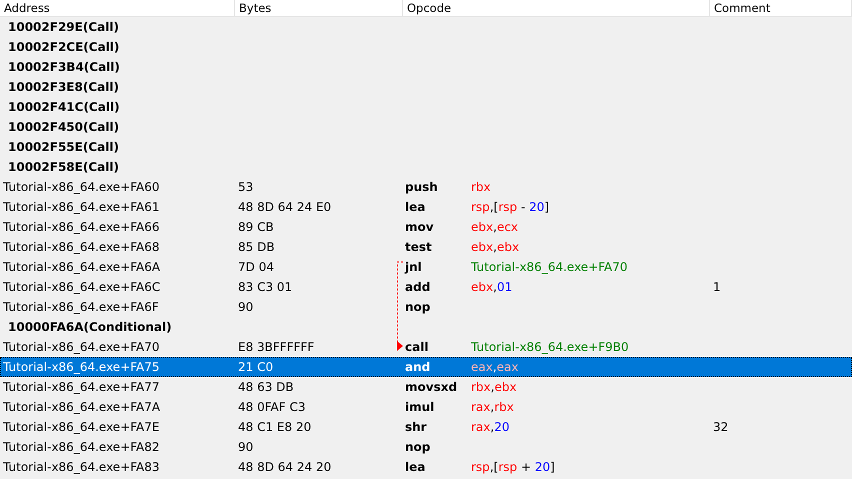 The image size is (852, 479). I want to click on listing-row: Tutorial-x86_64.exe+FA70 E8 3BFFFFFF call Tutorial-x86_64.exe+F9B0, so click(426, 347).